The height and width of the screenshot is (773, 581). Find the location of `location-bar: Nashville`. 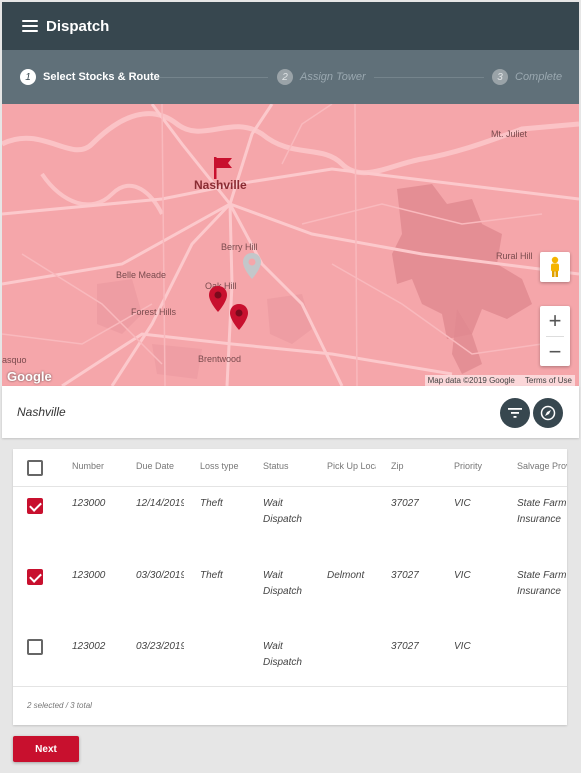

location-bar: Nashville is located at coordinates (290, 412).